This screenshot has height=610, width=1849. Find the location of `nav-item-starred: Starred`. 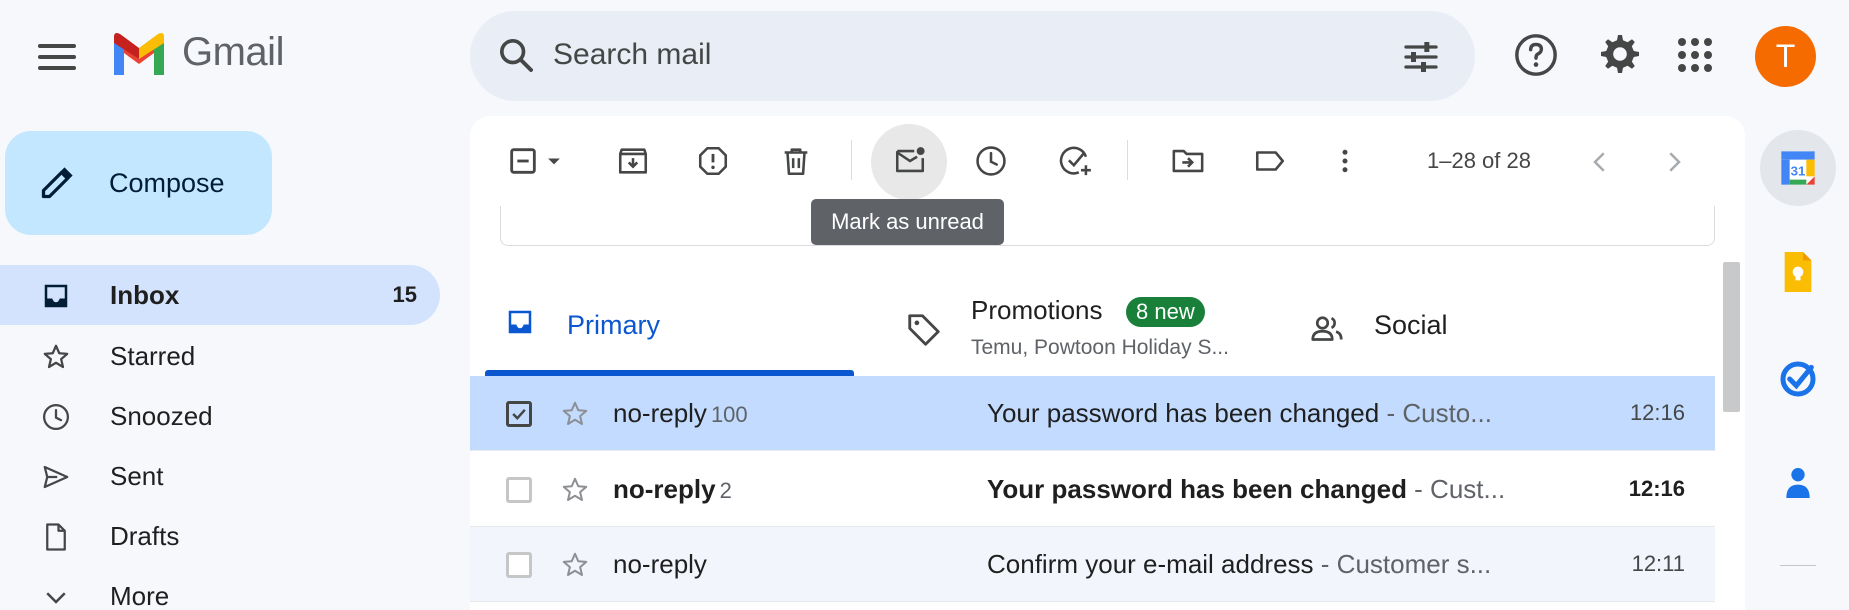

nav-item-starred: Starred is located at coordinates (220, 356).